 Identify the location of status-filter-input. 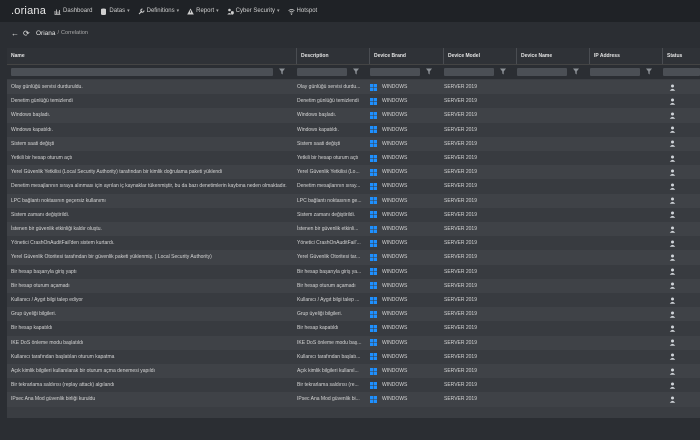
(681, 72).